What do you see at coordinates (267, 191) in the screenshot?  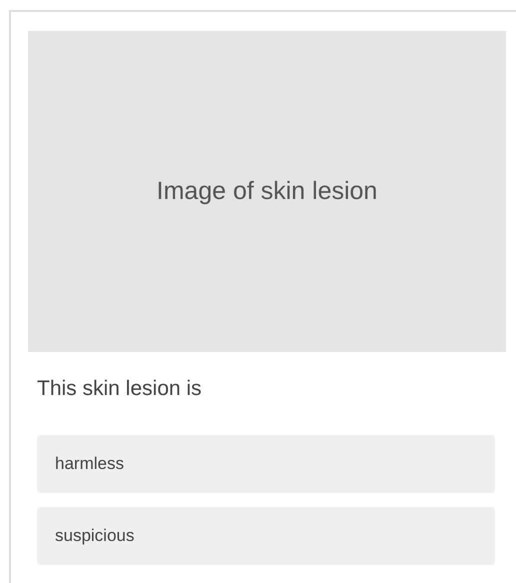 I see `placeholder-label: Image of skin lesion` at bounding box center [267, 191].